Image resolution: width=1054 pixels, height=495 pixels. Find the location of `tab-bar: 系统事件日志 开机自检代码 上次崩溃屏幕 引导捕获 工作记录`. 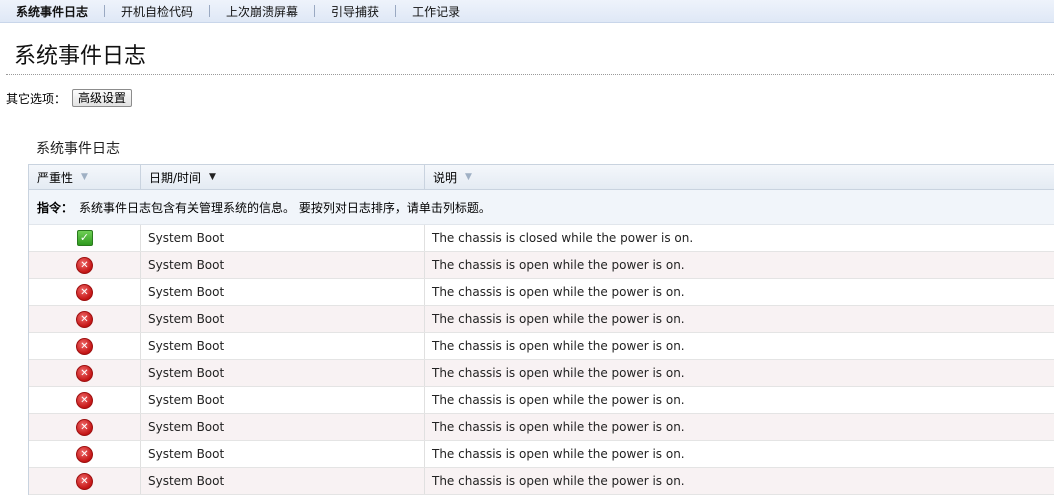

tab-bar: 系统事件日志 开机自检代码 上次崩溃屏幕 引导捕获 工作记录 is located at coordinates (527, 11).